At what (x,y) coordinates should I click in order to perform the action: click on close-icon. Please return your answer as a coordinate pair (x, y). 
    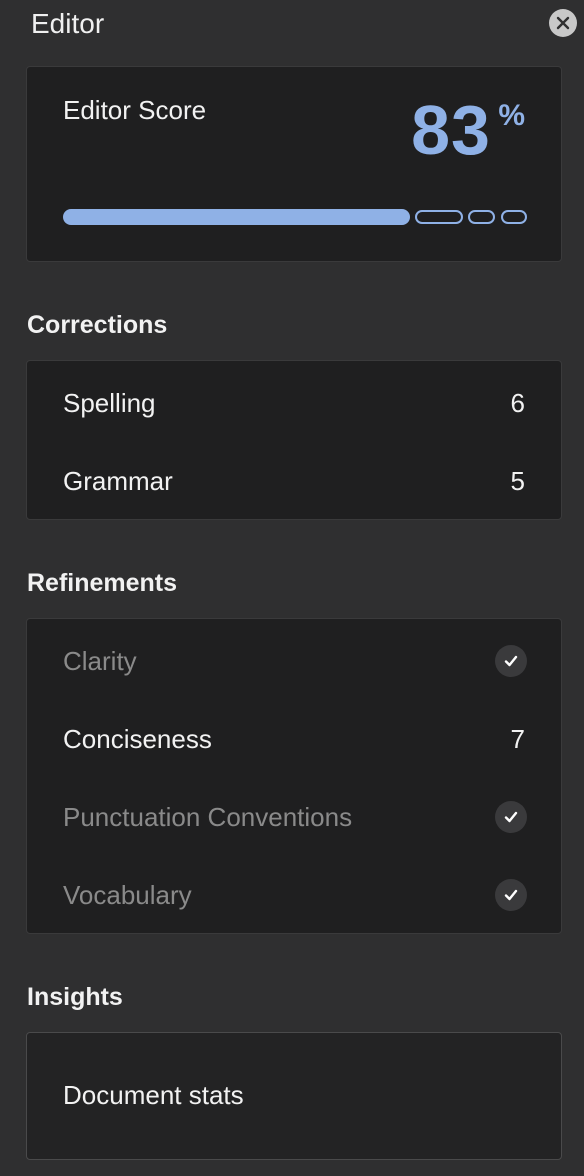
    Looking at the image, I should click on (563, 23).